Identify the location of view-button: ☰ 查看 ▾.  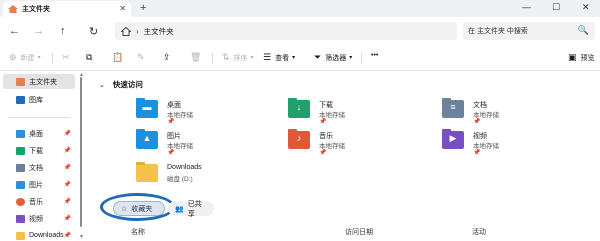
(279, 57).